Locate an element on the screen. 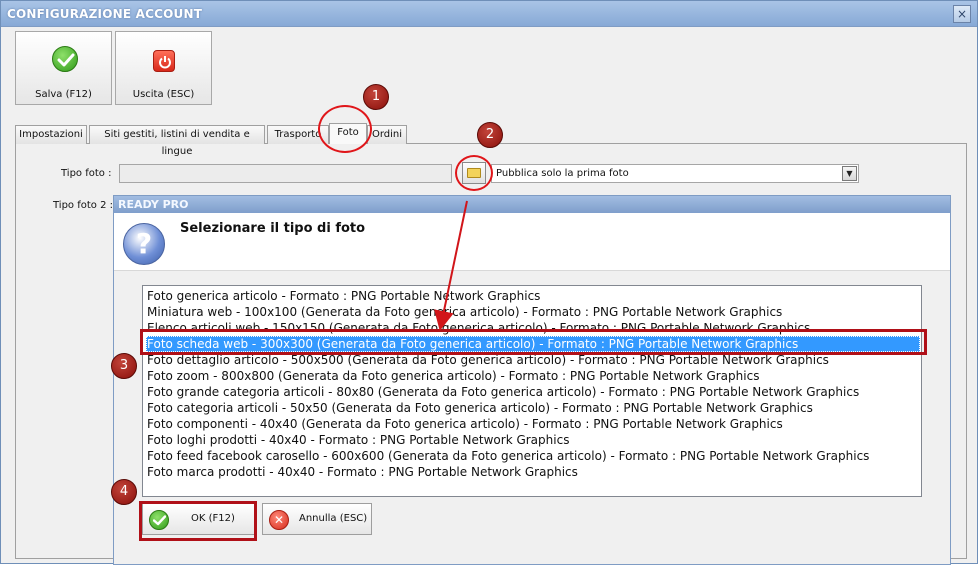  step-badge-1: 1 is located at coordinates (376, 97).